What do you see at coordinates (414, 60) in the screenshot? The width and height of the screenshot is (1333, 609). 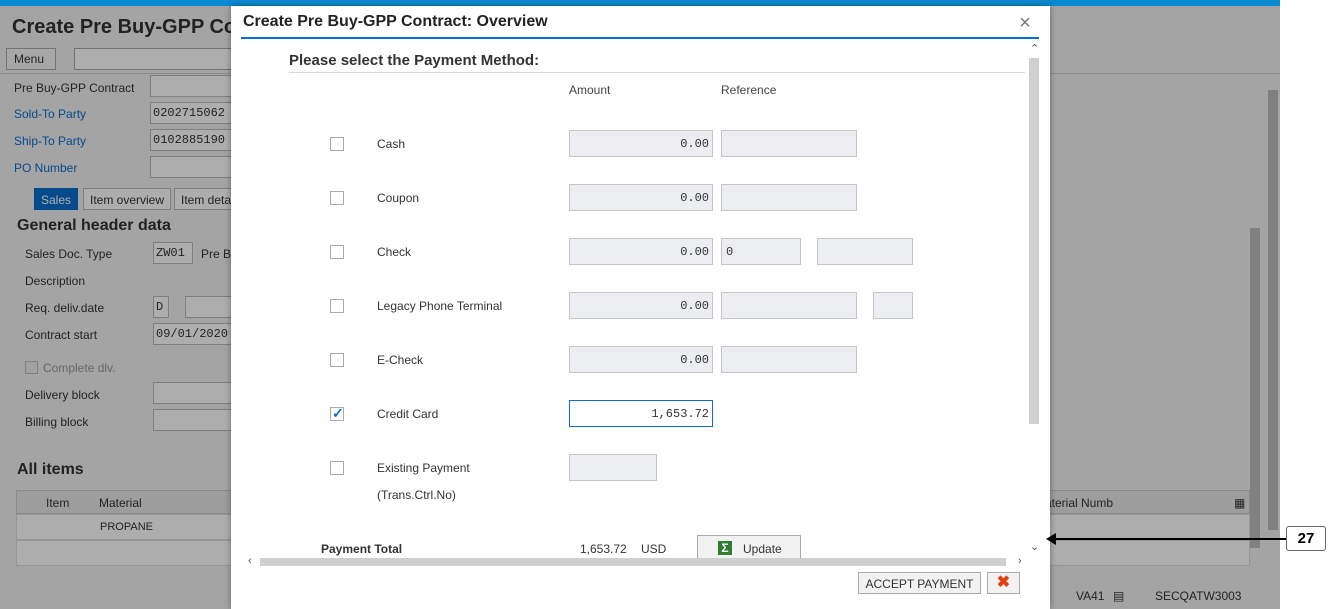 I see `payment-method-subtitle: Please select the Payment Method:` at bounding box center [414, 60].